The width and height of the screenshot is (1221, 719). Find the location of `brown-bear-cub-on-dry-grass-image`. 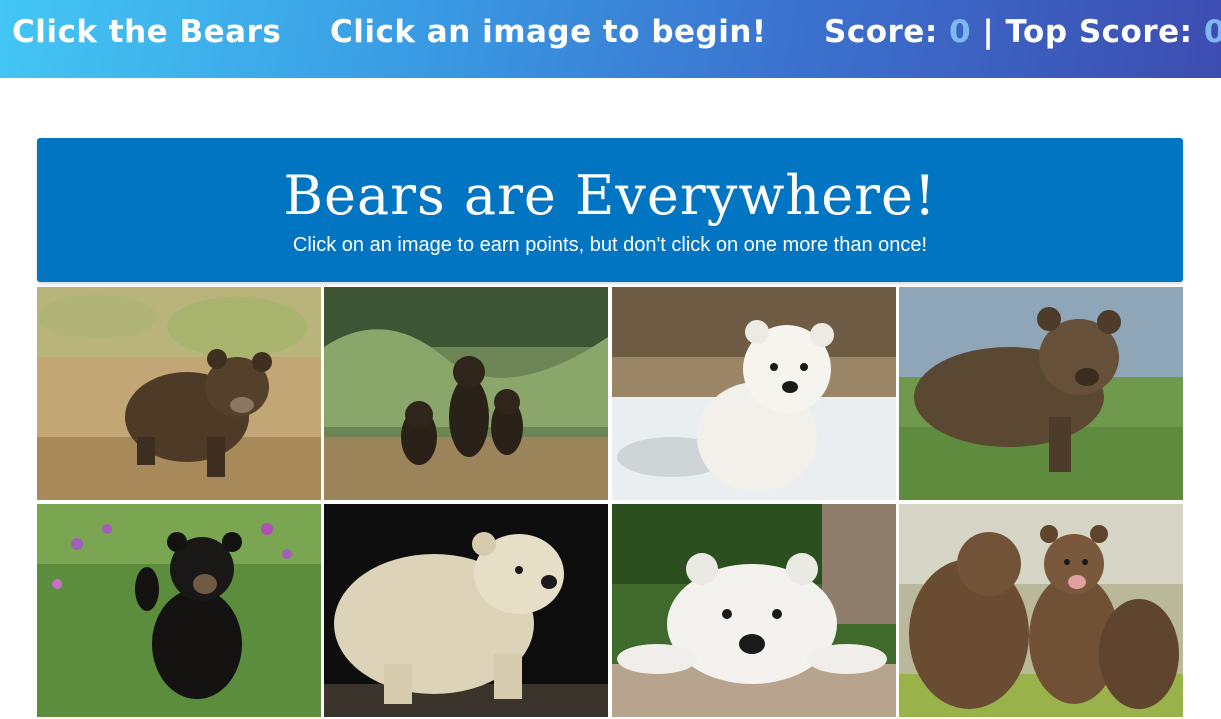

brown-bear-cub-on-dry-grass-image is located at coordinates (179, 393).